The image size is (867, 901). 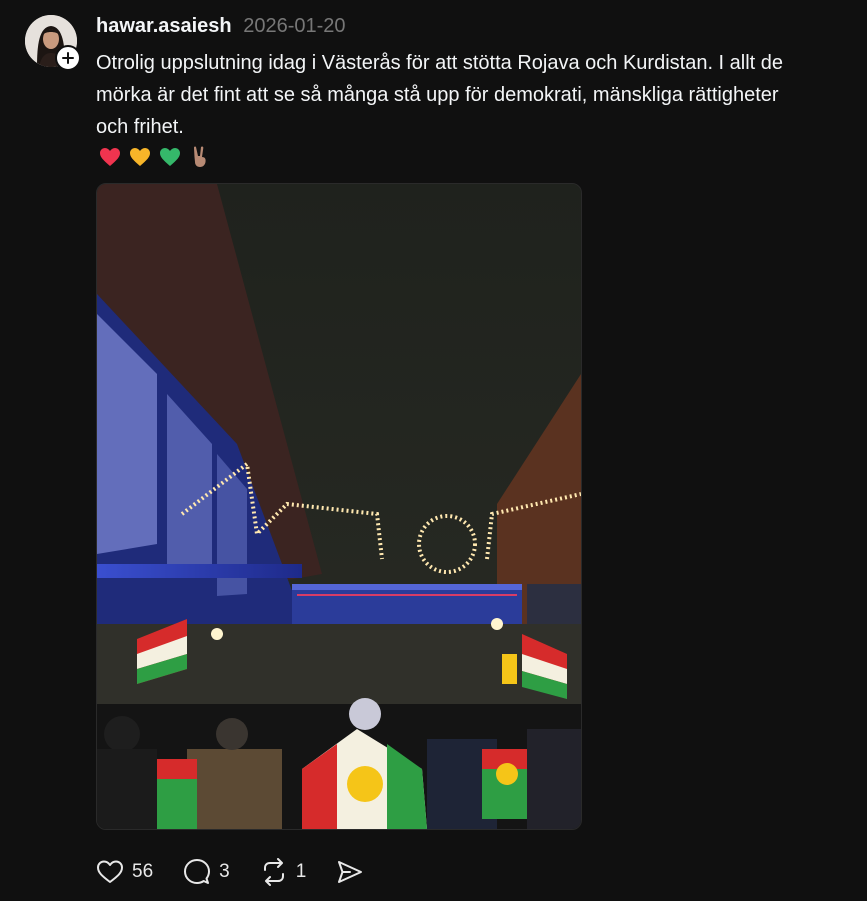 I want to click on like-count: 56, so click(x=143, y=871).